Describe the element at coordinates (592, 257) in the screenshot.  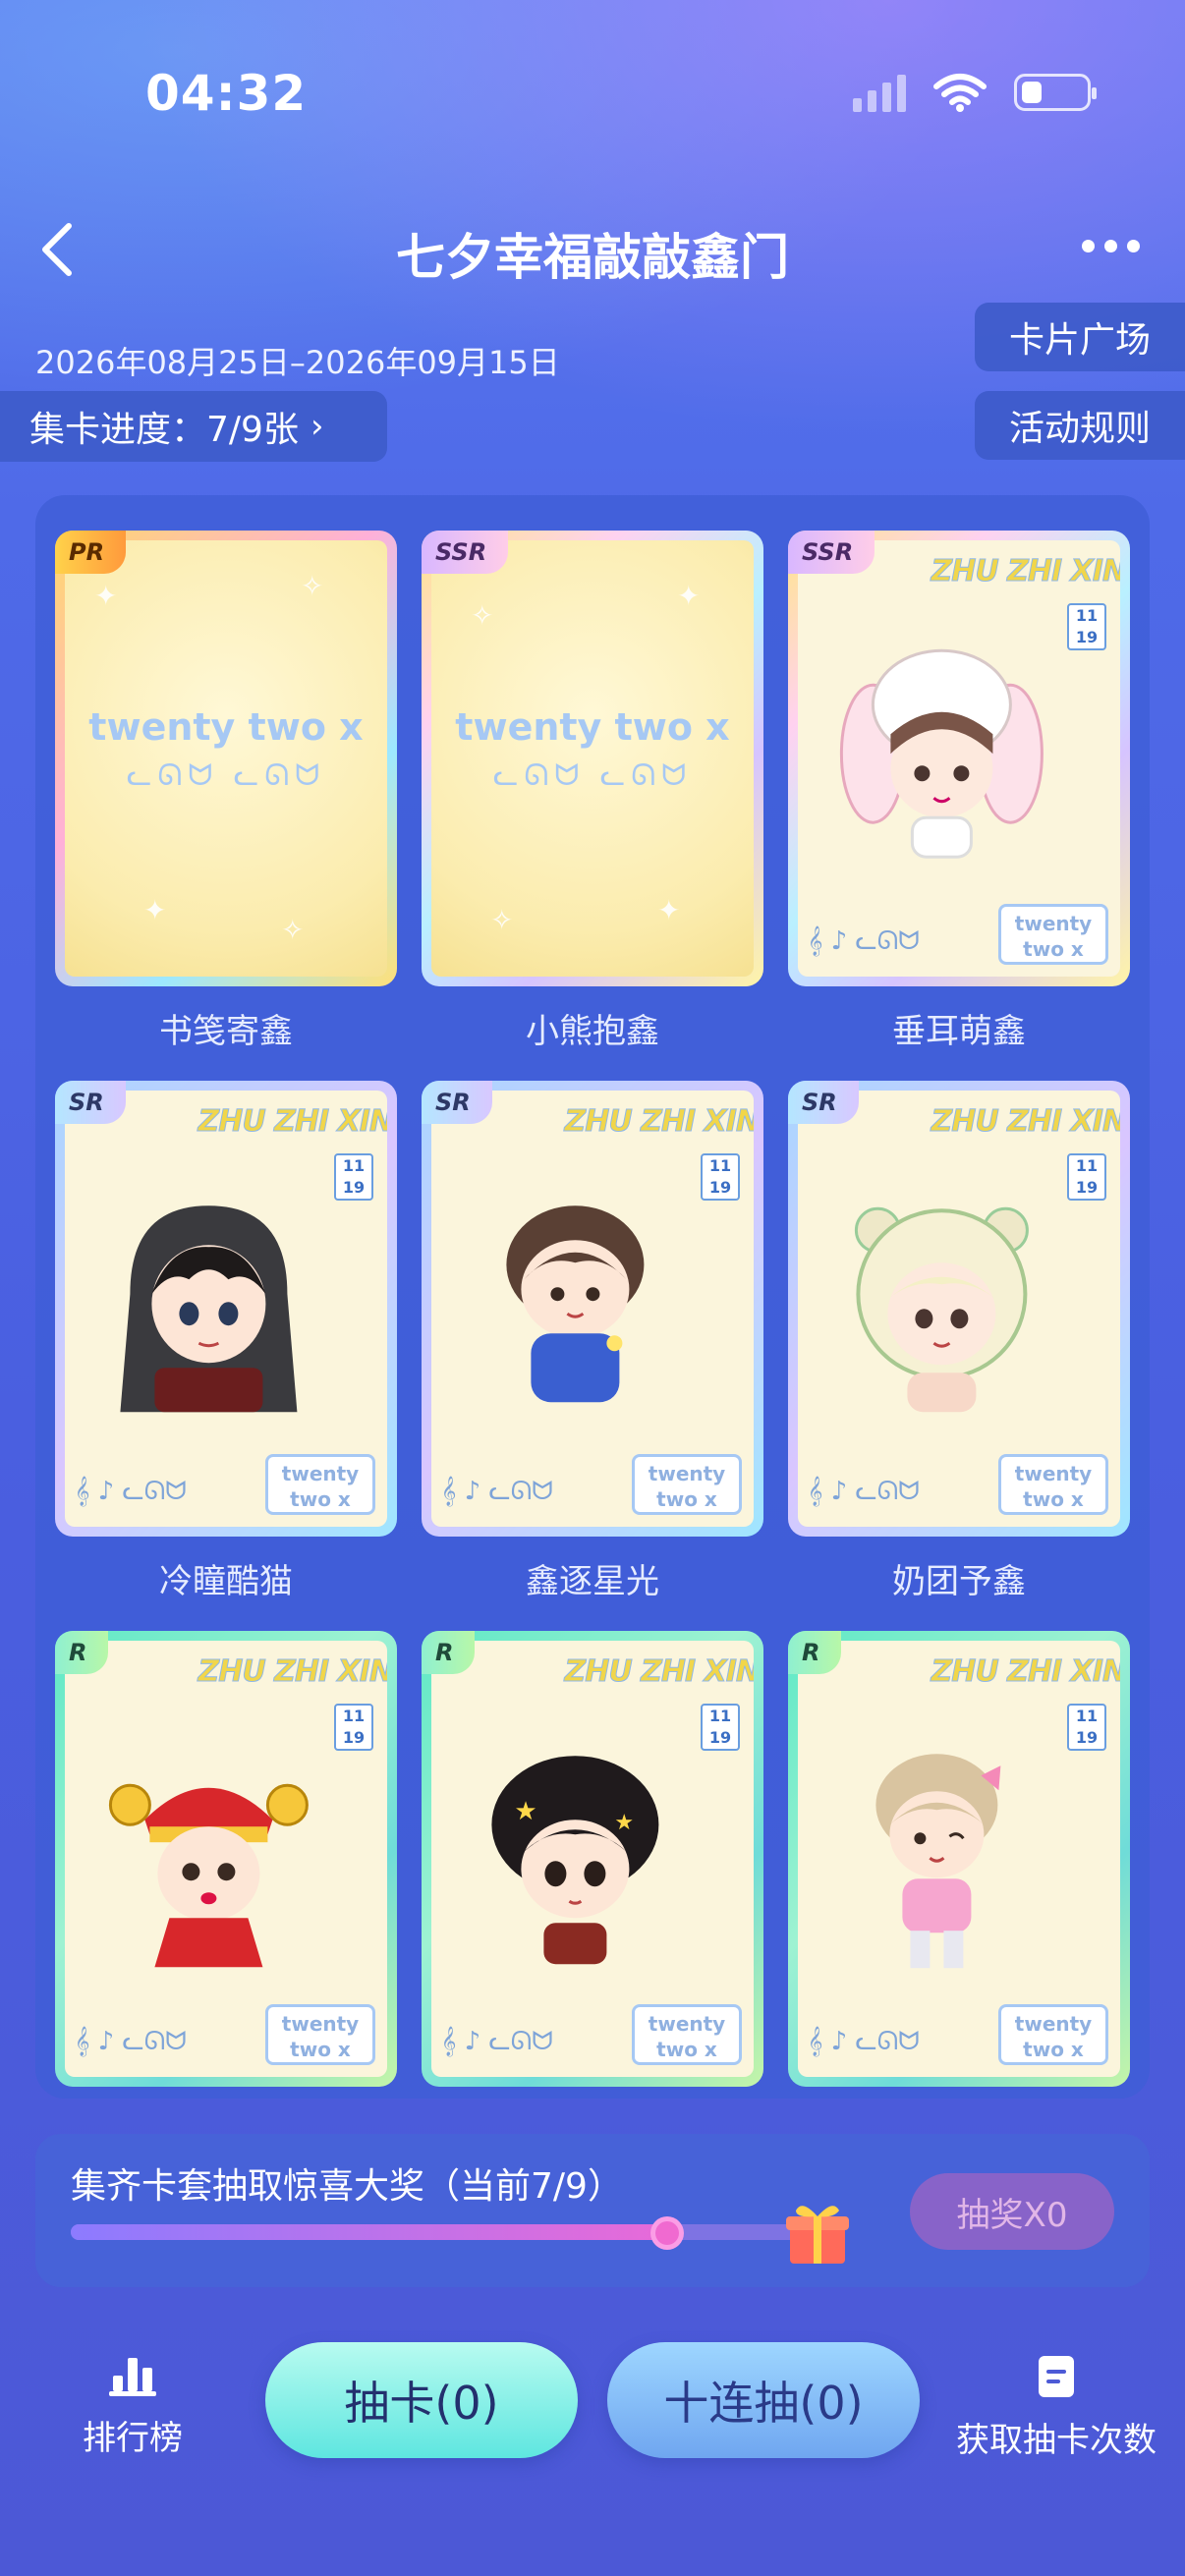
I see `page-title: 七夕幸福敲敲鑫门` at that location.